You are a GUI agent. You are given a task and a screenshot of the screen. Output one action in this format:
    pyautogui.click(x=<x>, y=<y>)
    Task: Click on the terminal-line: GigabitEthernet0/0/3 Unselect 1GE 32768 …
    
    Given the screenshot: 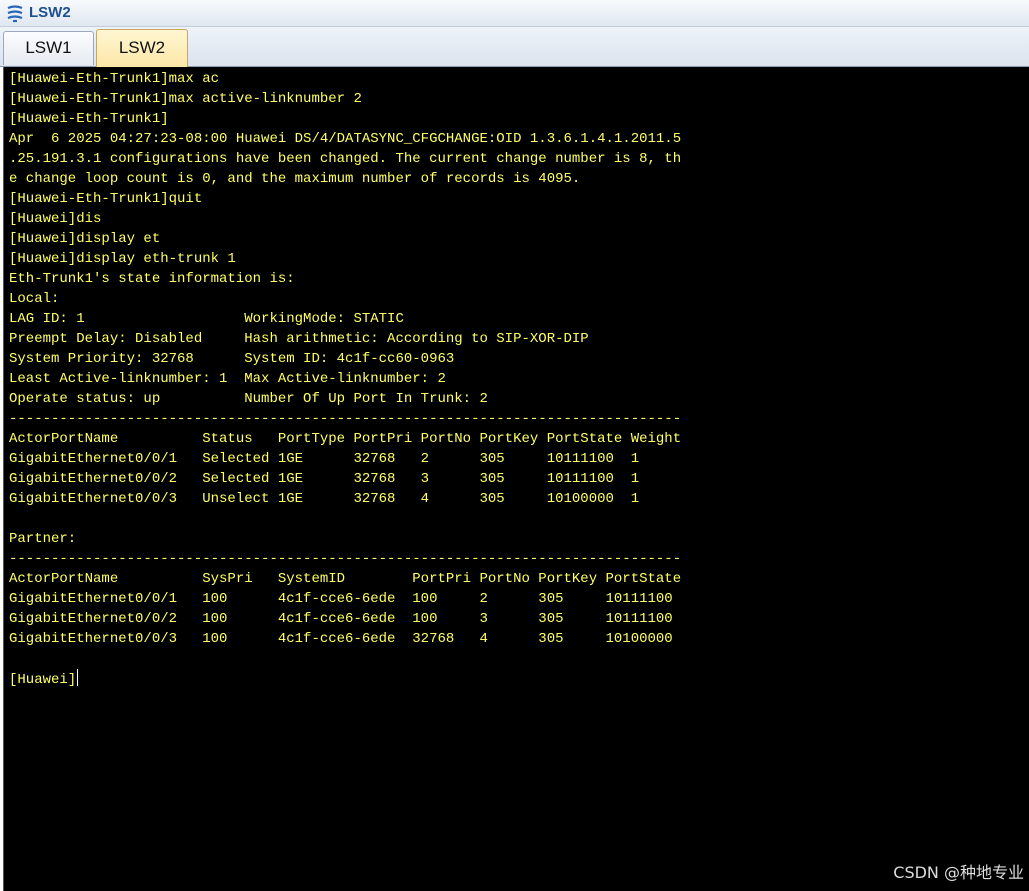 What is the action you would take?
    pyautogui.click(x=324, y=499)
    